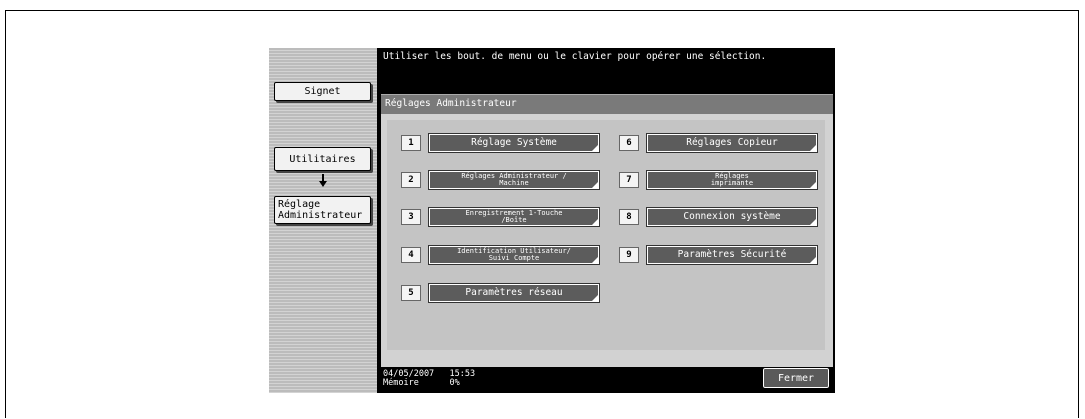 This screenshot has height=419, width=1085. I want to click on menu-number: 6, so click(629, 143).